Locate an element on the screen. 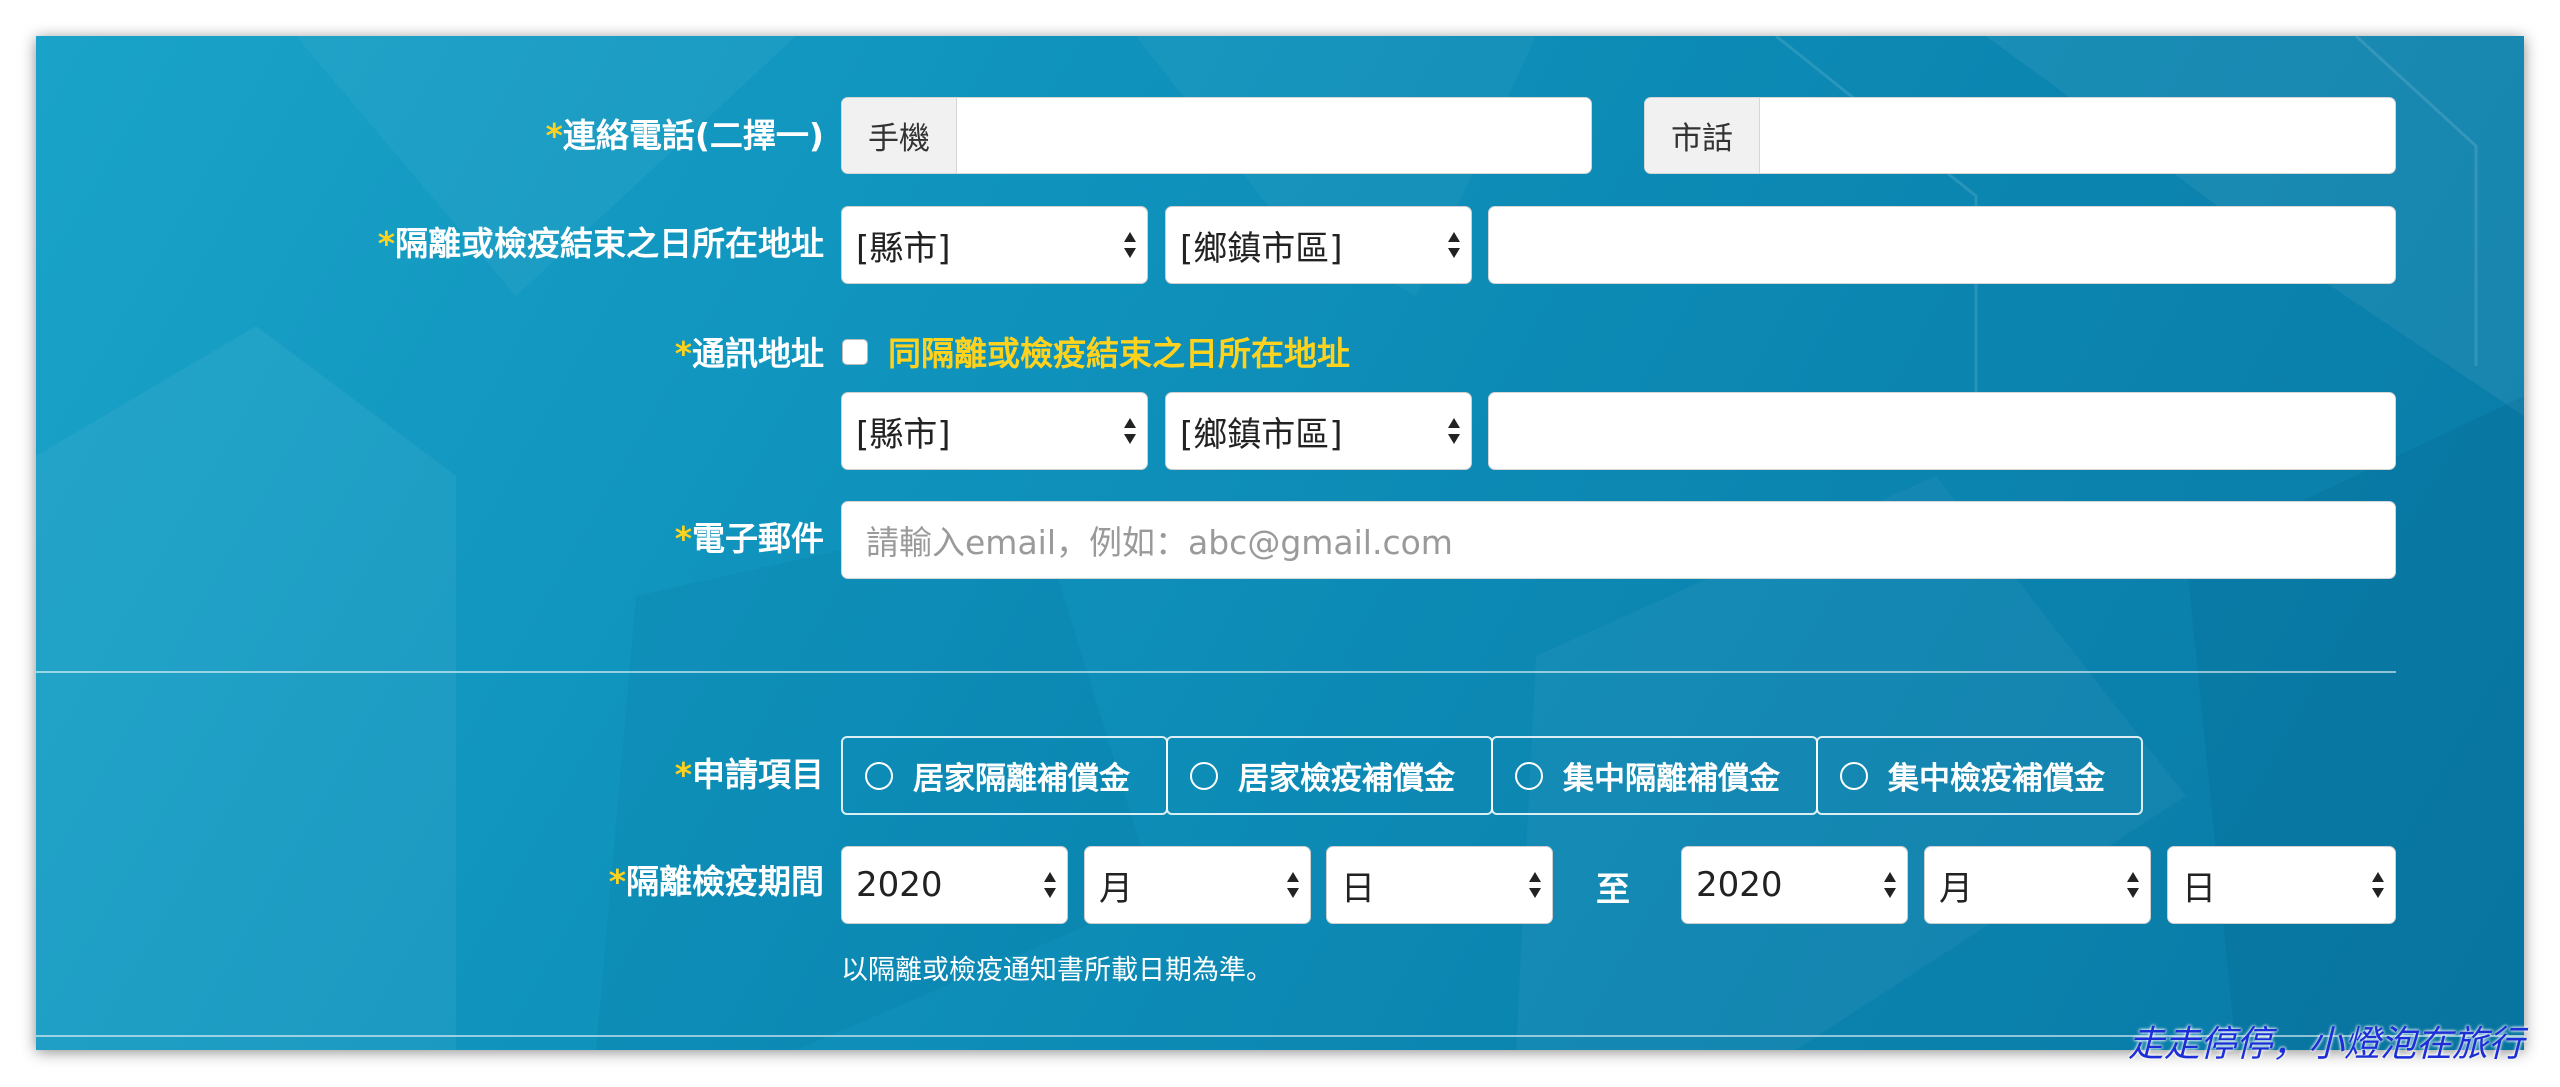 This screenshot has height=1087, width=2560. start-year-select: 2020 is located at coordinates (954, 885).